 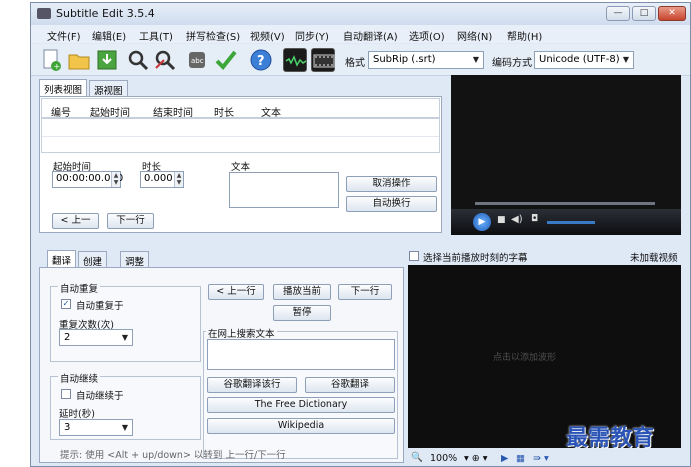 I want to click on col-duration: 时长, so click(x=224, y=111).